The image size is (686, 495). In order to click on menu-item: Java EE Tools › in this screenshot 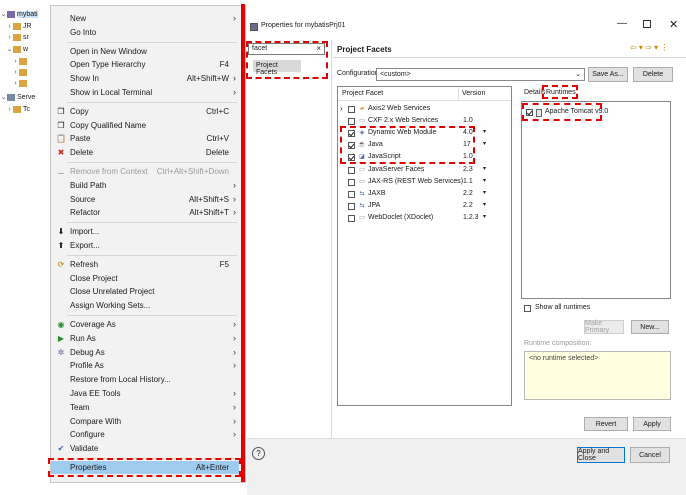, I will do `click(145, 393)`.